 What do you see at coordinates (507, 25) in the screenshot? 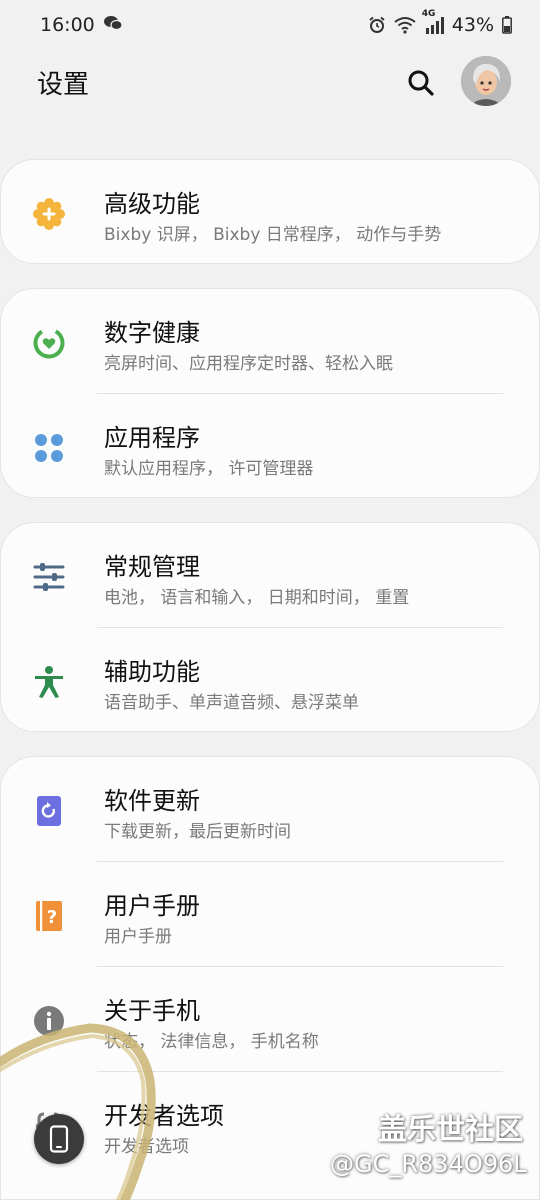
I see `battery-icon` at bounding box center [507, 25].